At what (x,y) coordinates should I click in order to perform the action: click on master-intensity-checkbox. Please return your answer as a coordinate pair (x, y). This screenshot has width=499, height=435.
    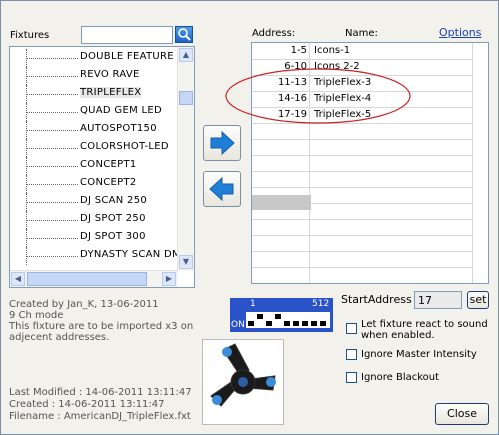
    Looking at the image, I should click on (351, 354).